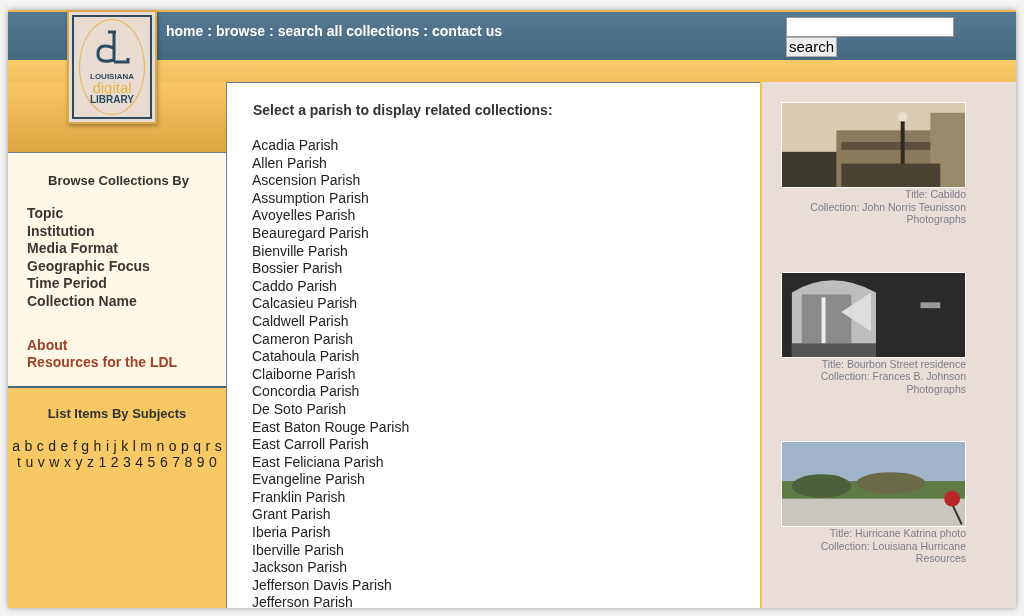 The width and height of the screenshot is (1024, 616). Describe the element at coordinates (295, 146) in the screenshot. I see `parish-link: Acadia Parish` at that location.